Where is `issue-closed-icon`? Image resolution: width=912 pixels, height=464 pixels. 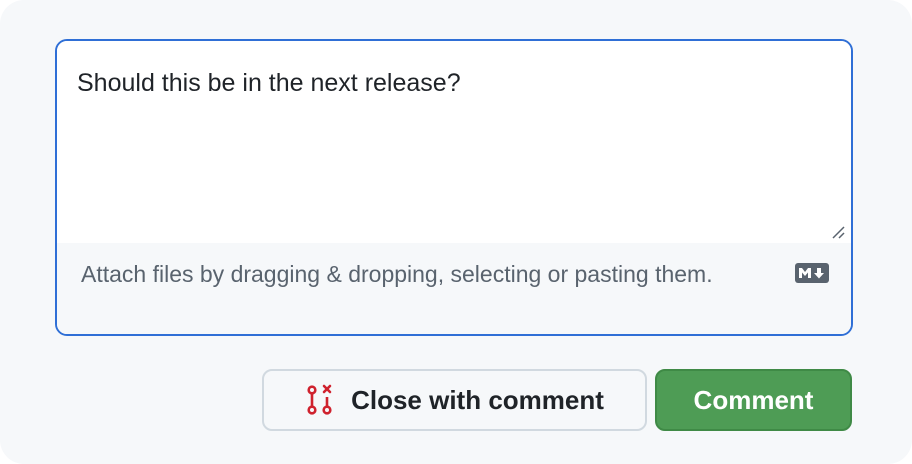 issue-closed-icon is located at coordinates (319, 399).